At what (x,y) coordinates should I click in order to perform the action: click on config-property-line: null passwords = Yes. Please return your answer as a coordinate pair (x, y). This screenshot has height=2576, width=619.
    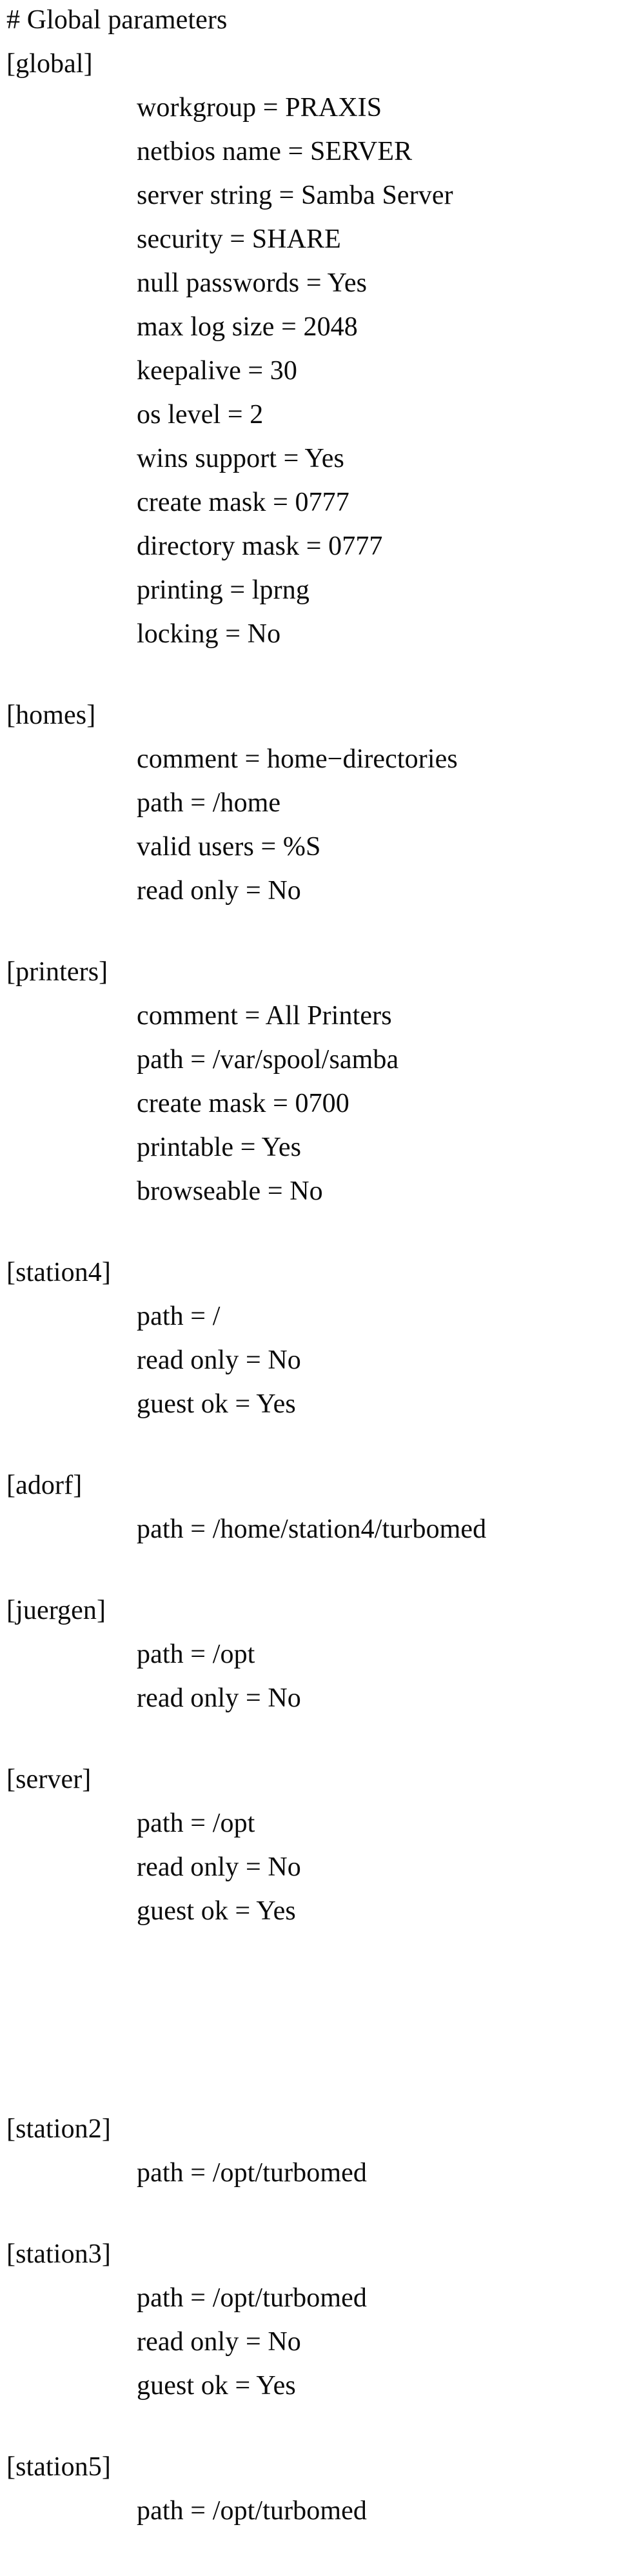
    Looking at the image, I should click on (252, 283).